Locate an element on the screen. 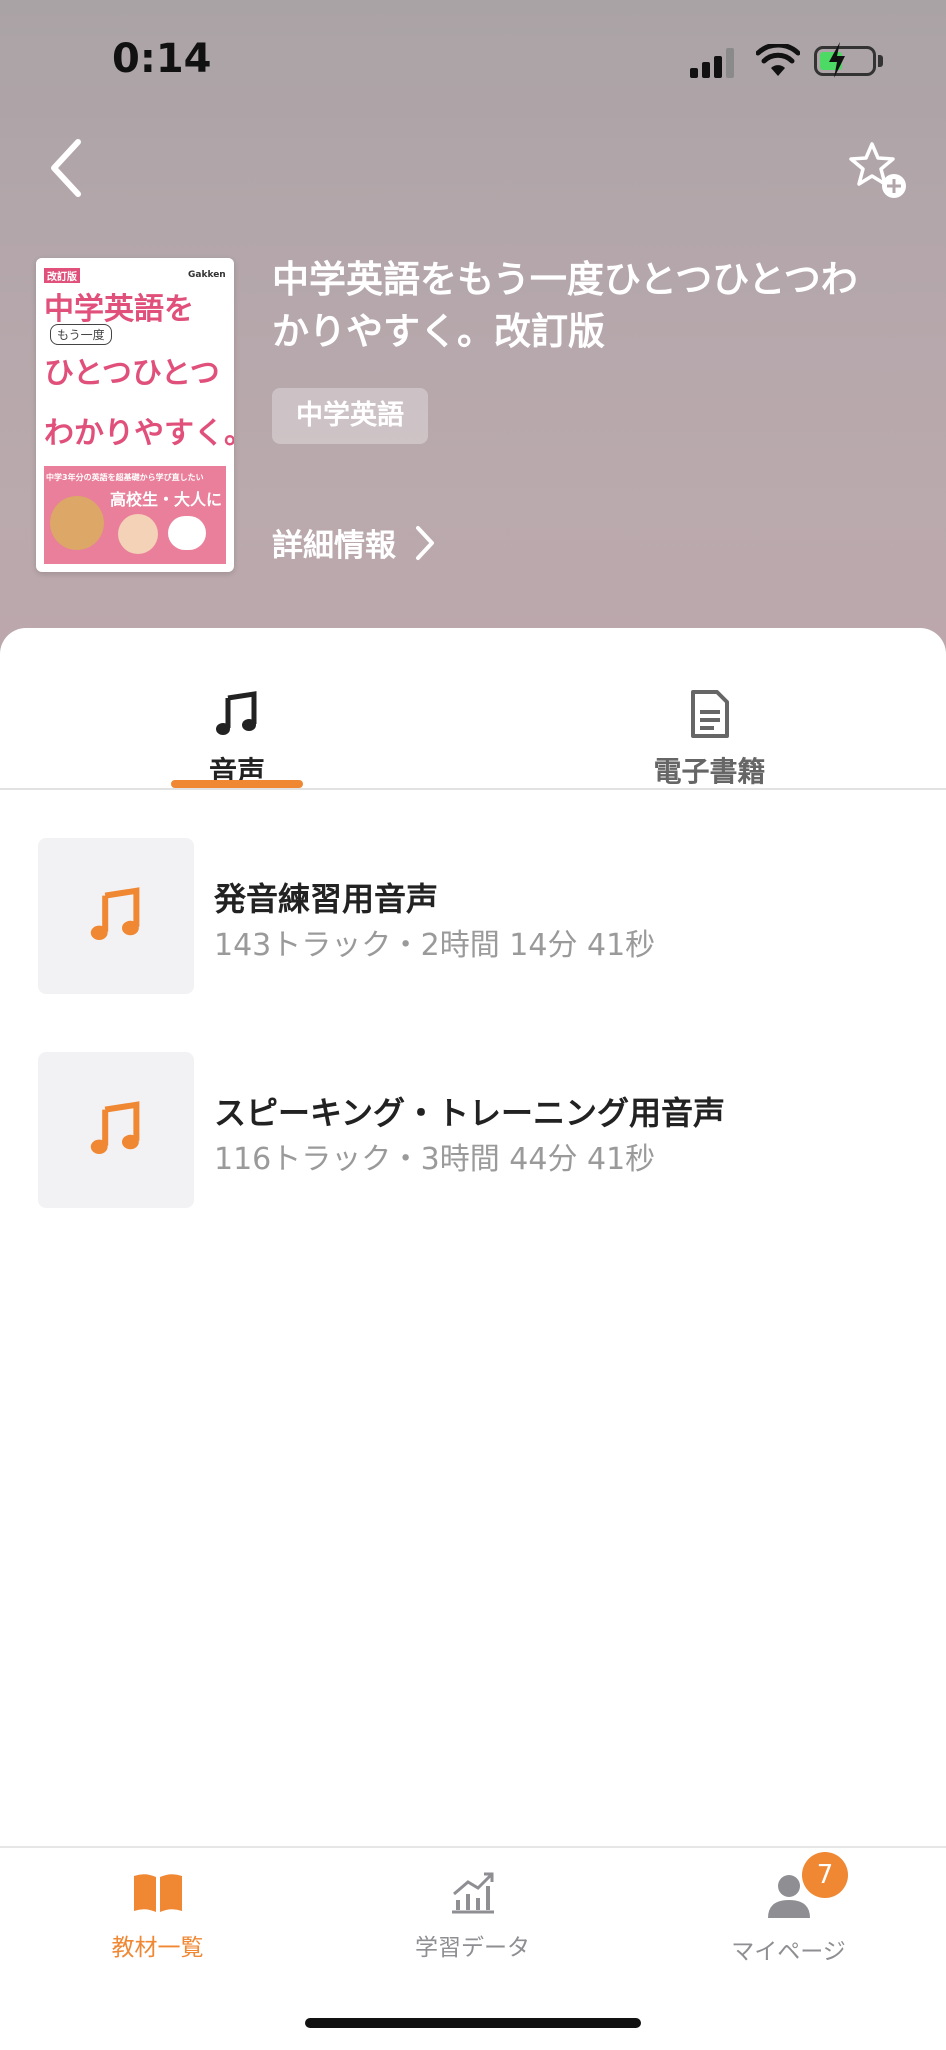 The height and width of the screenshot is (2050, 946). track-meta: 116トラック・3時間 44分 41秒 is located at coordinates (435, 1159).